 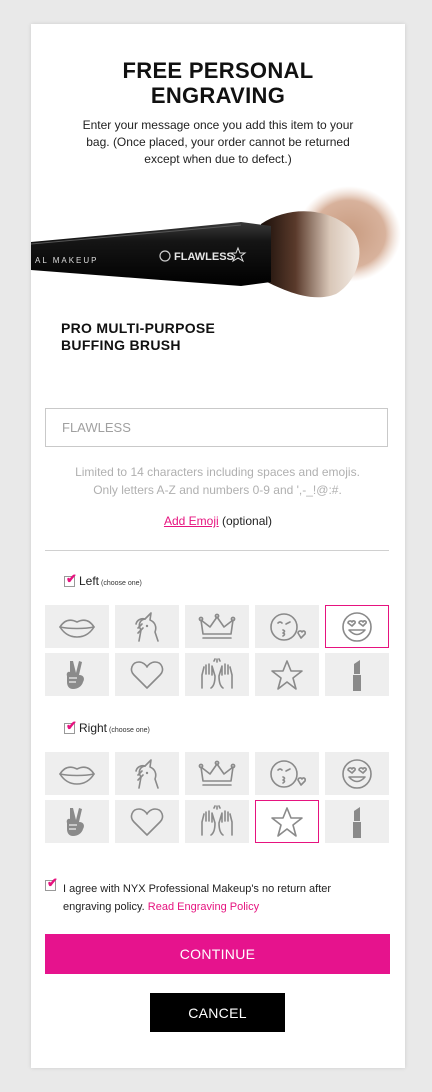 I want to click on right-option-heart, so click(x=147, y=821).